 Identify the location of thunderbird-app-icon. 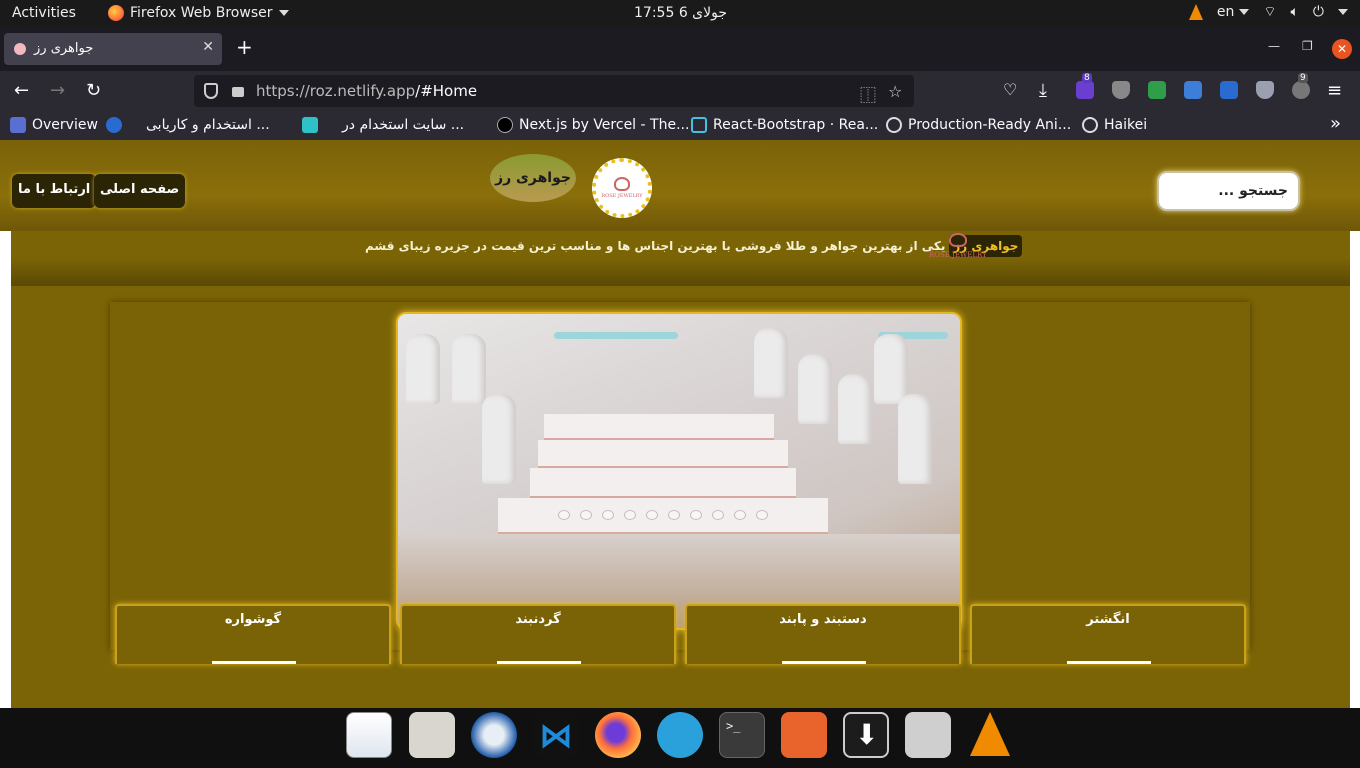
(494, 735).